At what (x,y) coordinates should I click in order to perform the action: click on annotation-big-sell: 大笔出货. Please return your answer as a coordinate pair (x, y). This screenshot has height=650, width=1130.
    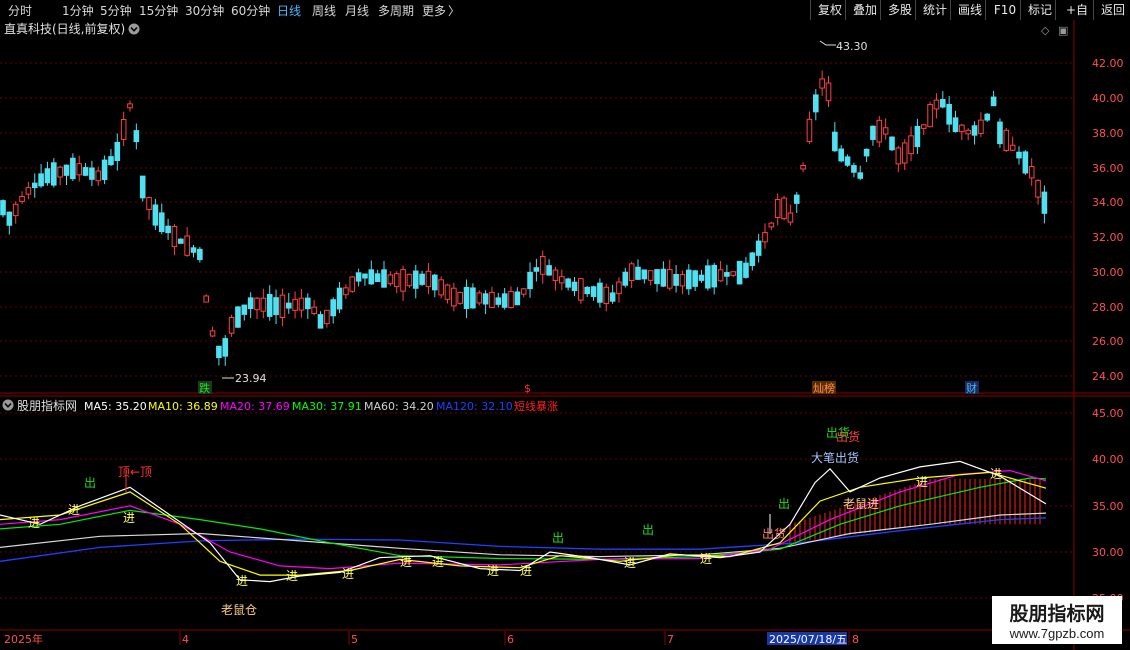
    Looking at the image, I should click on (835, 457).